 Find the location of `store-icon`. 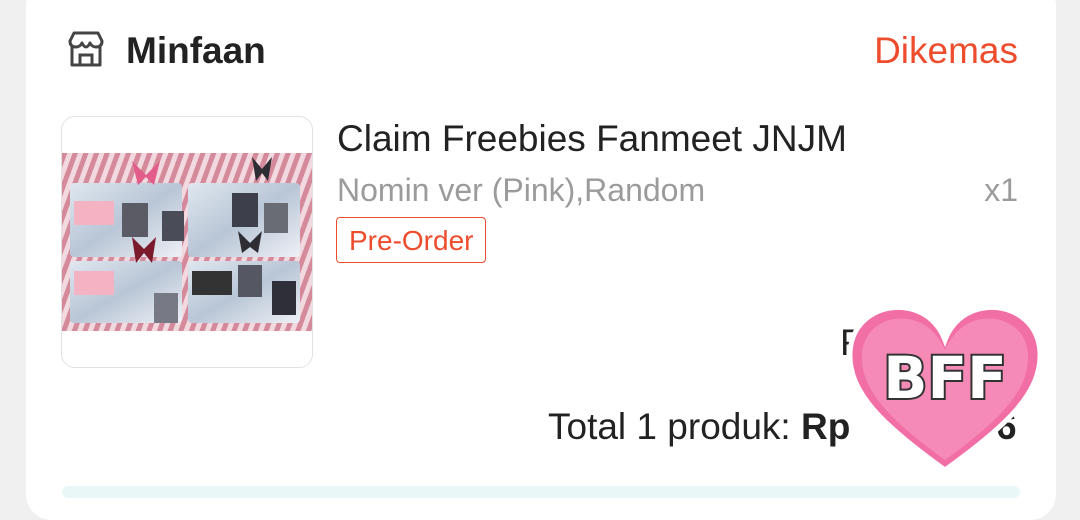

store-icon is located at coordinates (86, 50).